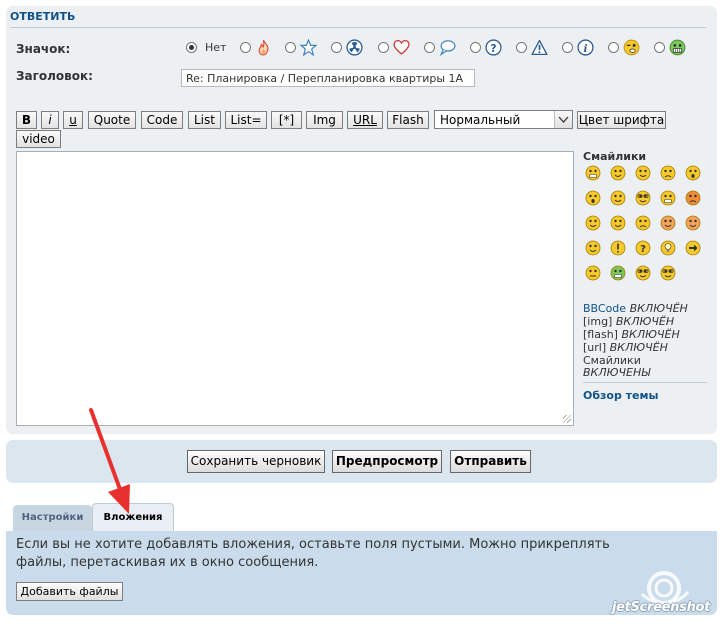 This screenshot has width=723, height=624. What do you see at coordinates (615, 156) in the screenshot?
I see `smilies-title: Смайлики` at bounding box center [615, 156].